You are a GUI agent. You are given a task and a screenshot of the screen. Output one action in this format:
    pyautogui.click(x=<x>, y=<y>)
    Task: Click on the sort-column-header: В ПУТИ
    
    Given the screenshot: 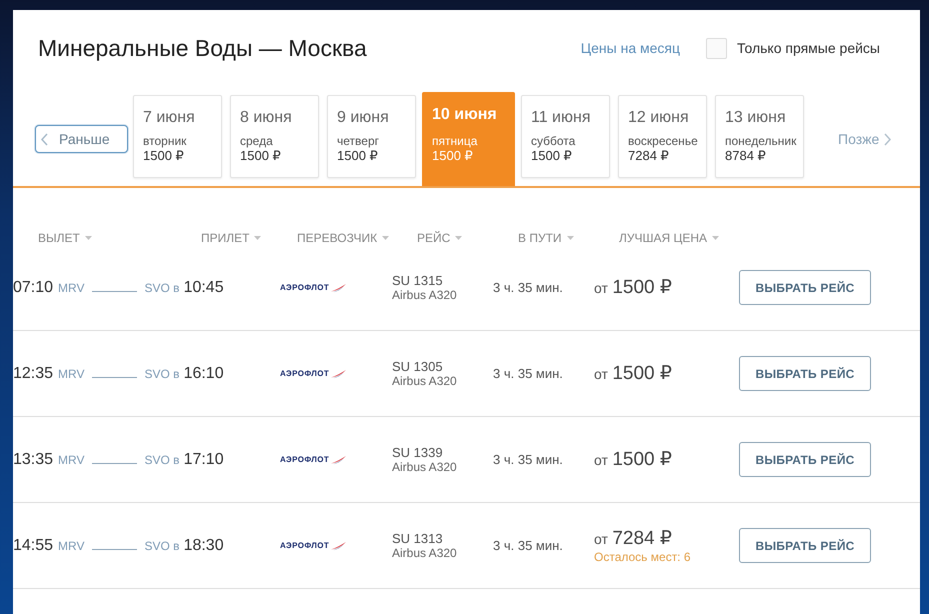 What is the action you would take?
    pyautogui.click(x=546, y=238)
    